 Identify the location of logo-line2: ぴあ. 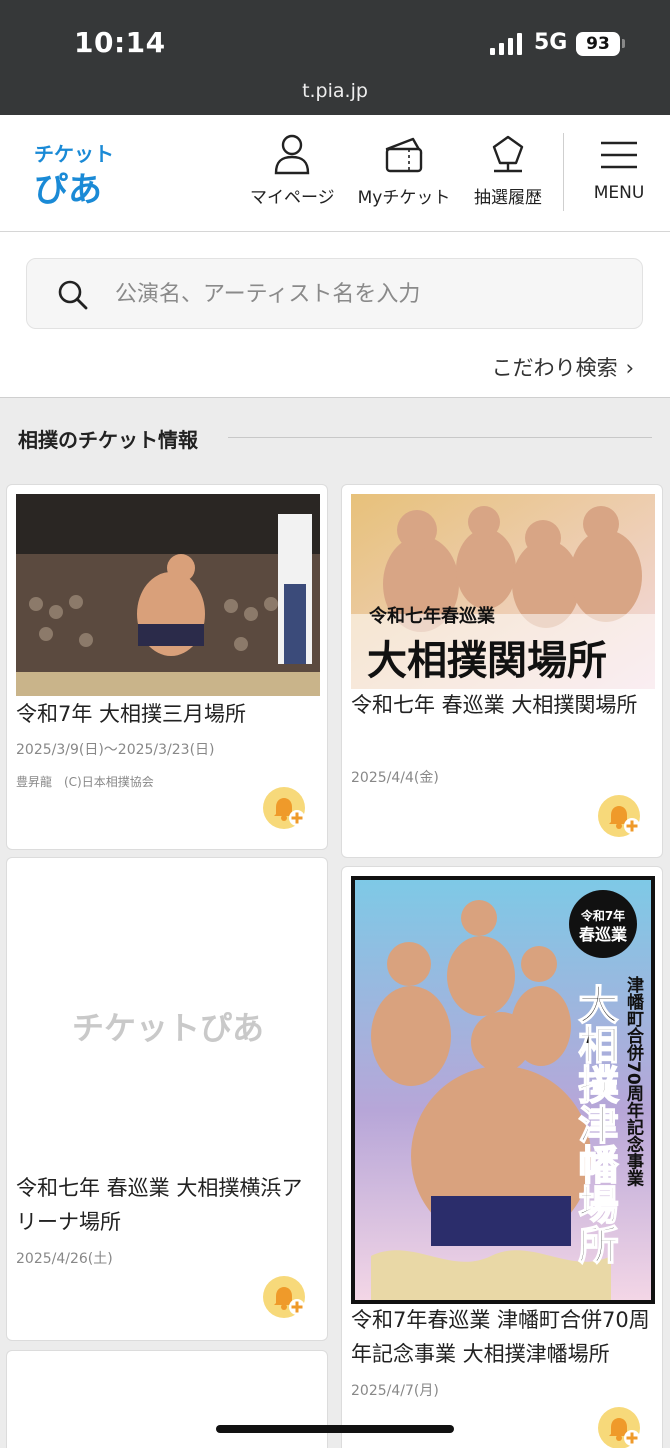
(68, 189).